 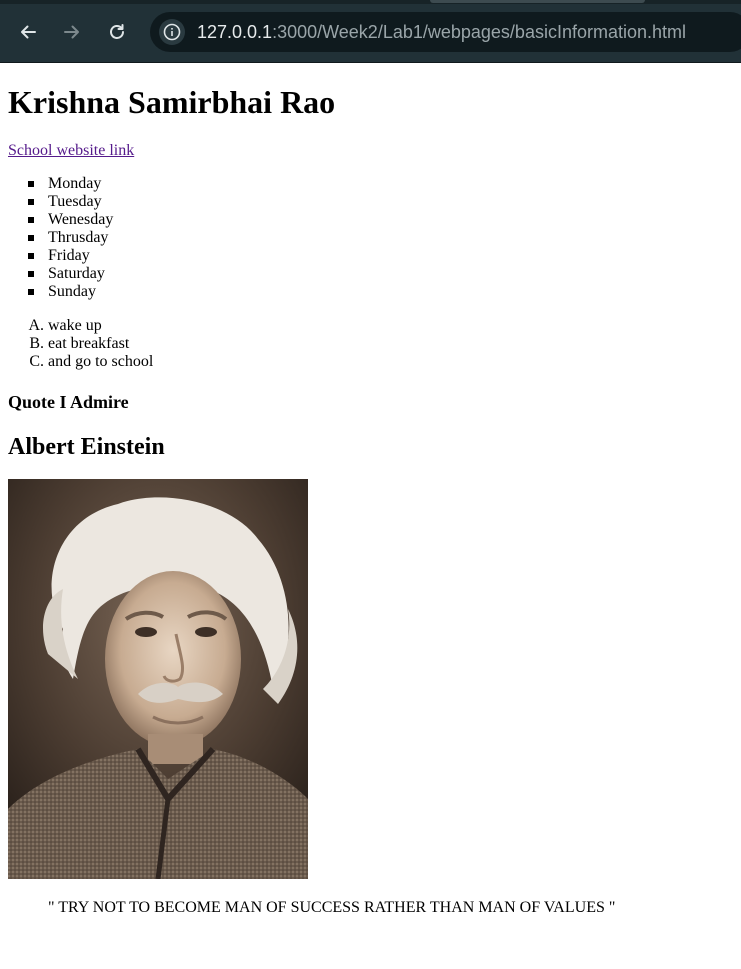 What do you see at coordinates (86, 447) in the screenshot?
I see `person-heading: Albert Einstein` at bounding box center [86, 447].